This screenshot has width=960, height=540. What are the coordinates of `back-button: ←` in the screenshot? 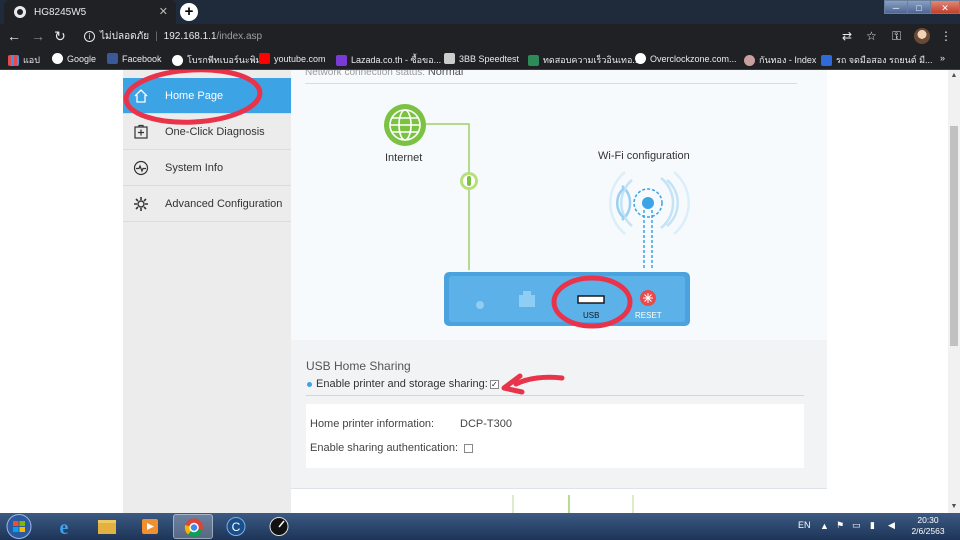 It's located at (14, 36).